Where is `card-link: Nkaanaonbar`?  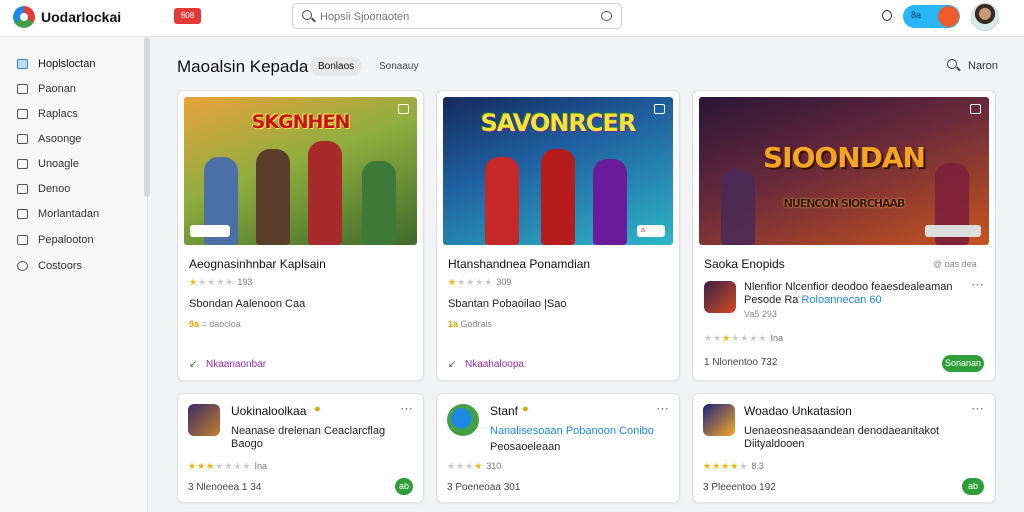 card-link: Nkaanaonbar is located at coordinates (236, 364).